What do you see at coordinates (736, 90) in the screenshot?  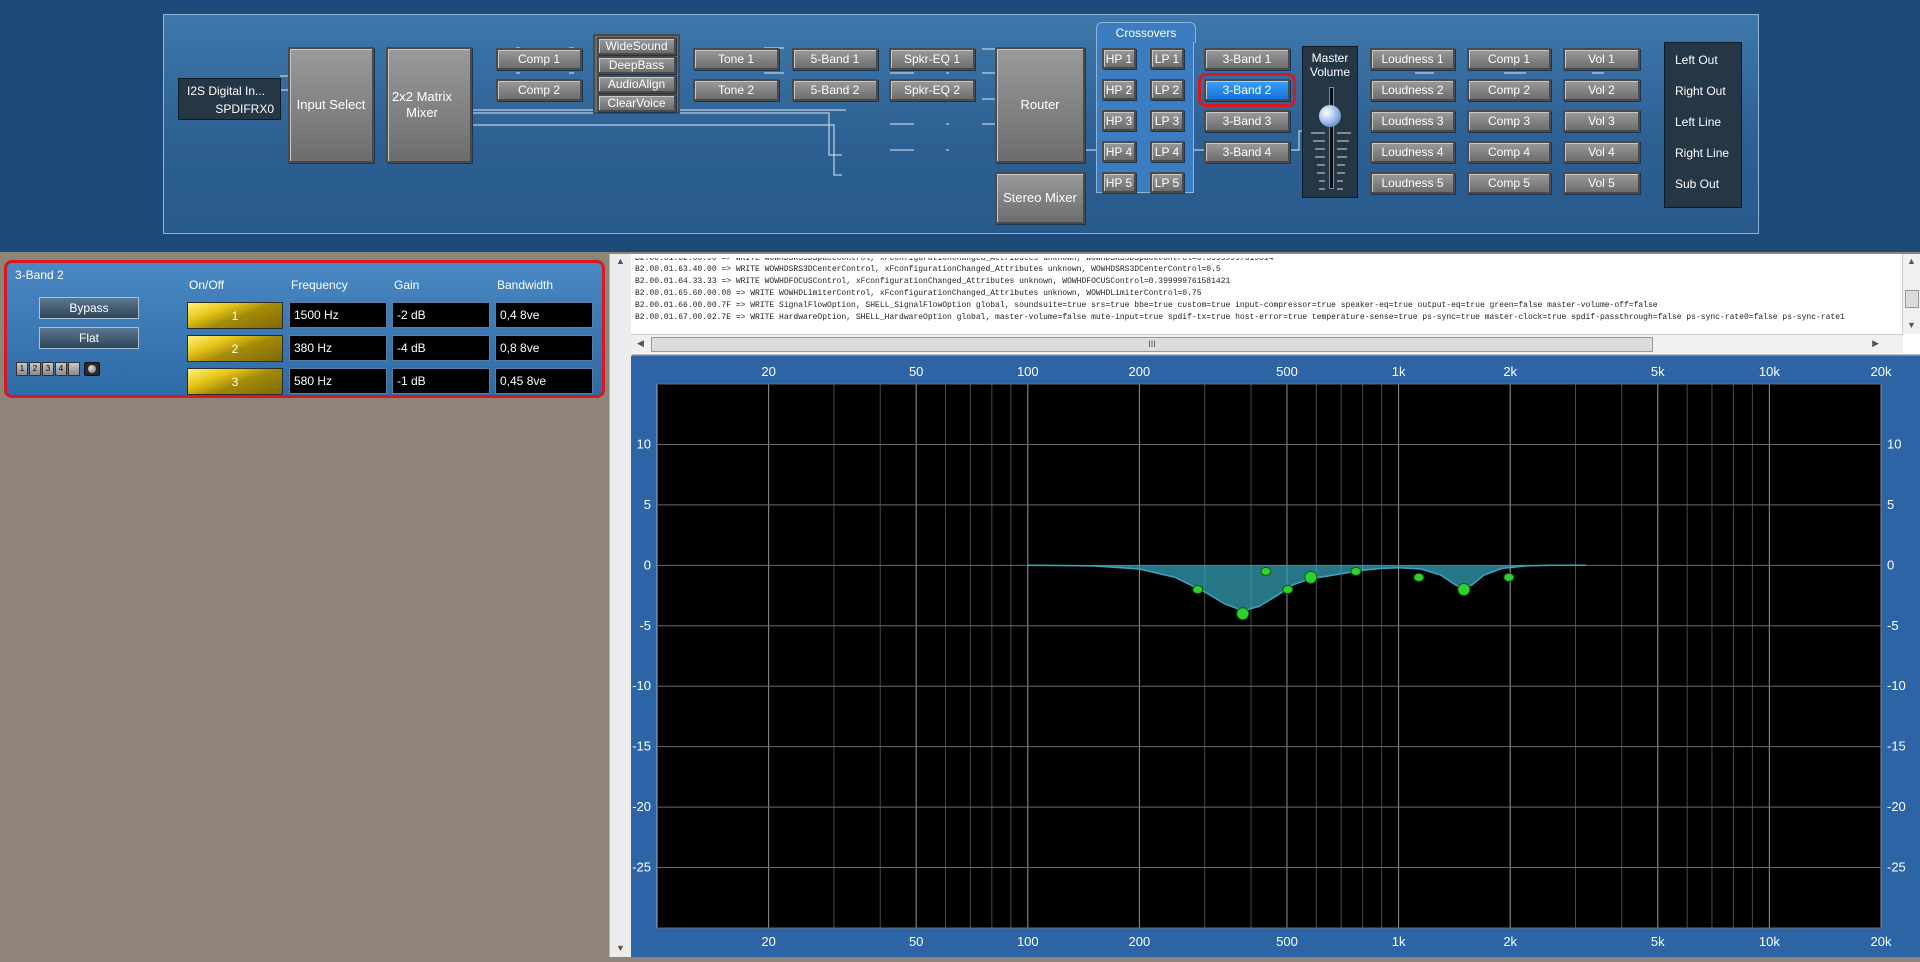 I see `tone-2-block: Tone 2` at bounding box center [736, 90].